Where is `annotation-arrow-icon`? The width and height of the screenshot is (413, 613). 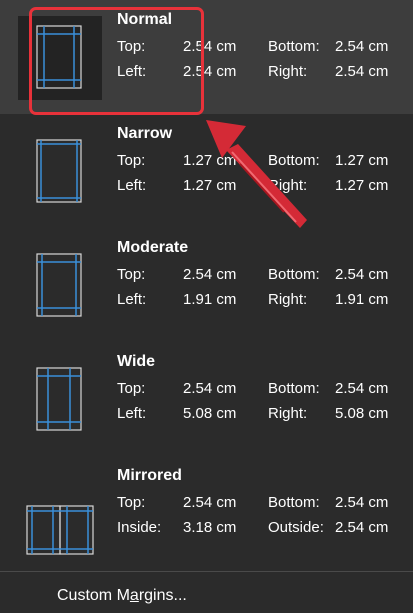 annotation-arrow-icon is located at coordinates (256, 174).